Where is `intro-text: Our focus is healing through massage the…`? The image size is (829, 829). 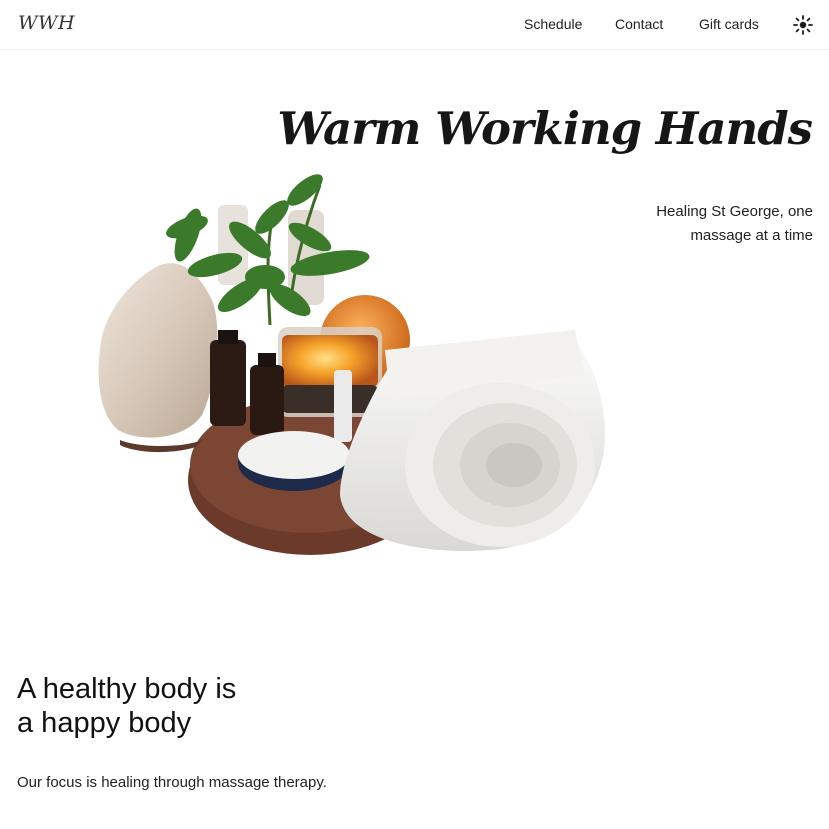
intro-text: Our focus is healing through massage the… is located at coordinates (172, 782).